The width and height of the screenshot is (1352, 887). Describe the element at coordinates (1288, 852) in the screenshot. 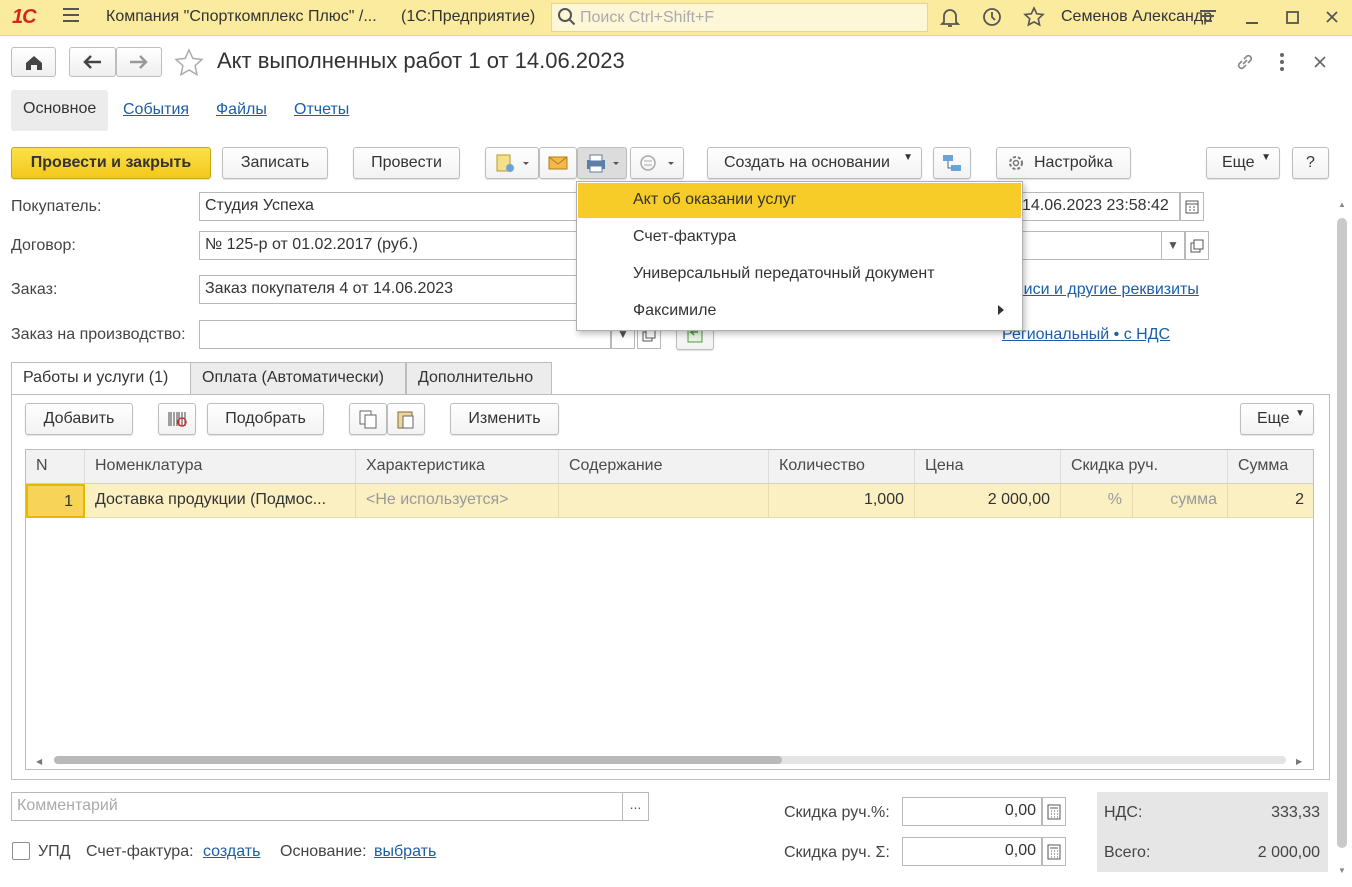

I see `total-value: 2 000,00` at that location.